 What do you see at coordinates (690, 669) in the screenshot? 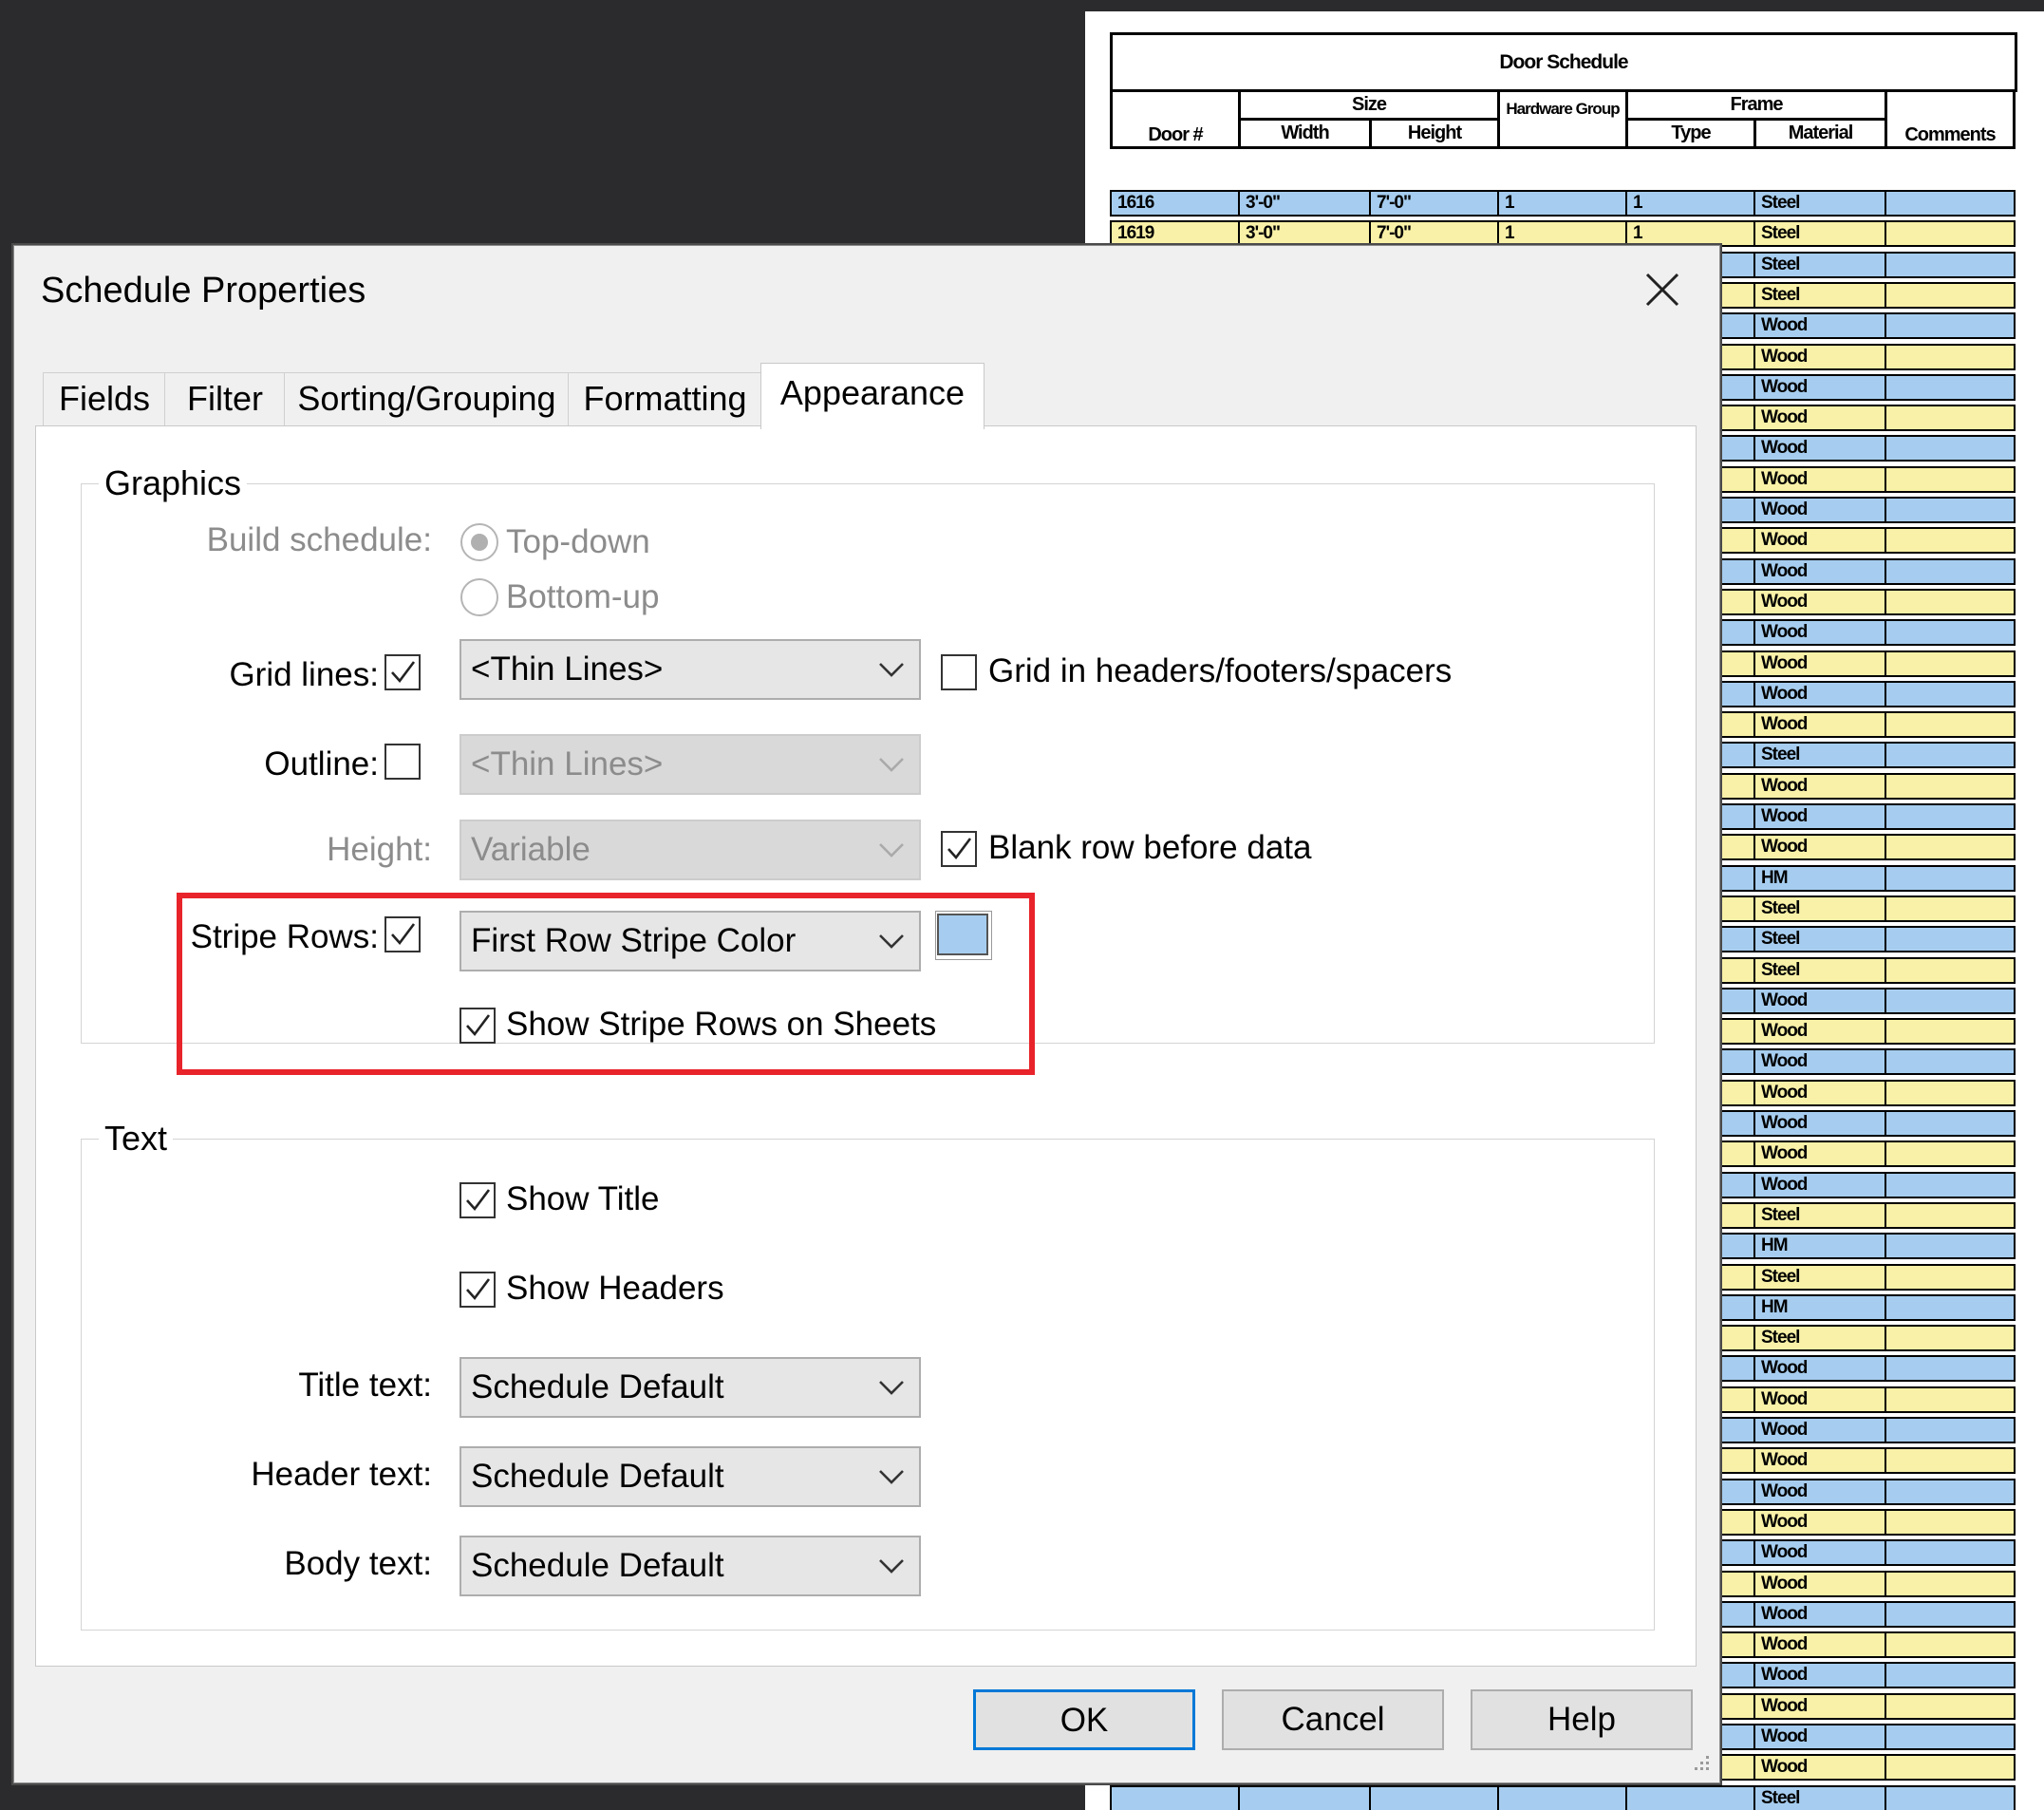
I see `grid-lines-dropdown: <Thin Lines>` at bounding box center [690, 669].